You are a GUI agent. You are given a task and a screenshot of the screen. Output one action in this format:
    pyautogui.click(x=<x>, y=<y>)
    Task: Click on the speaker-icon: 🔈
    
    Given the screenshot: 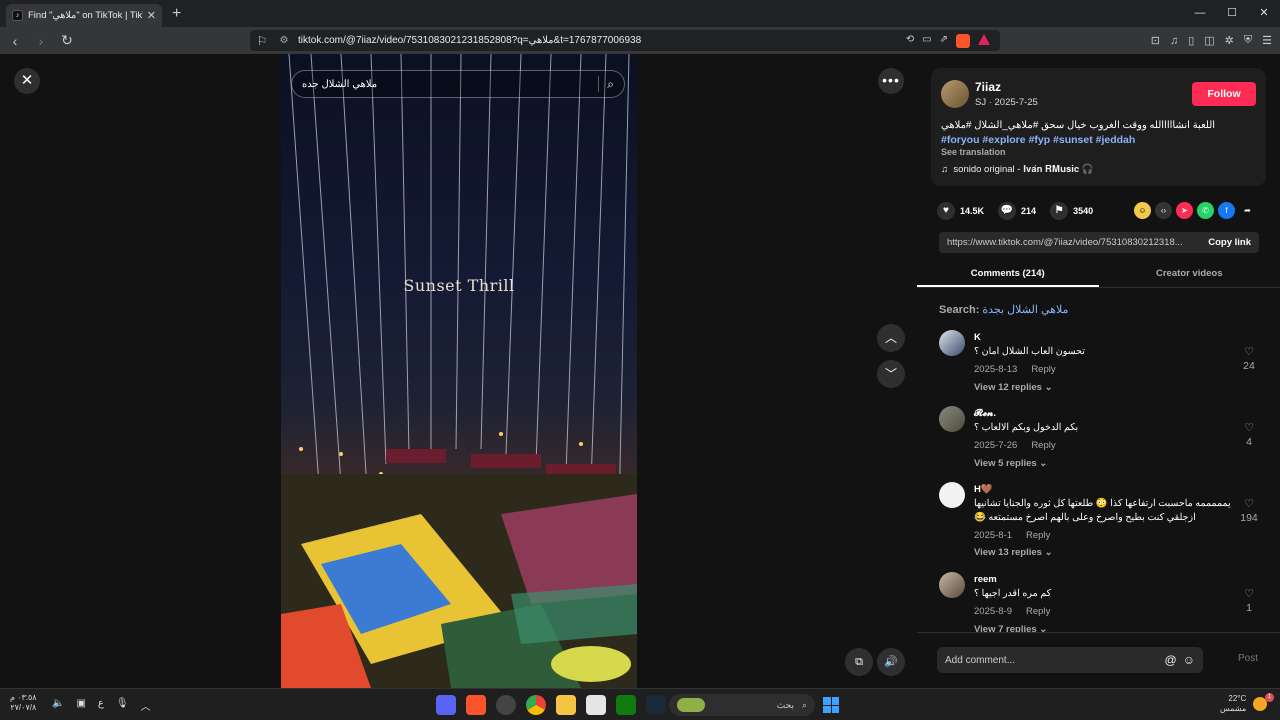 What is the action you would take?
    pyautogui.click(x=58, y=705)
    